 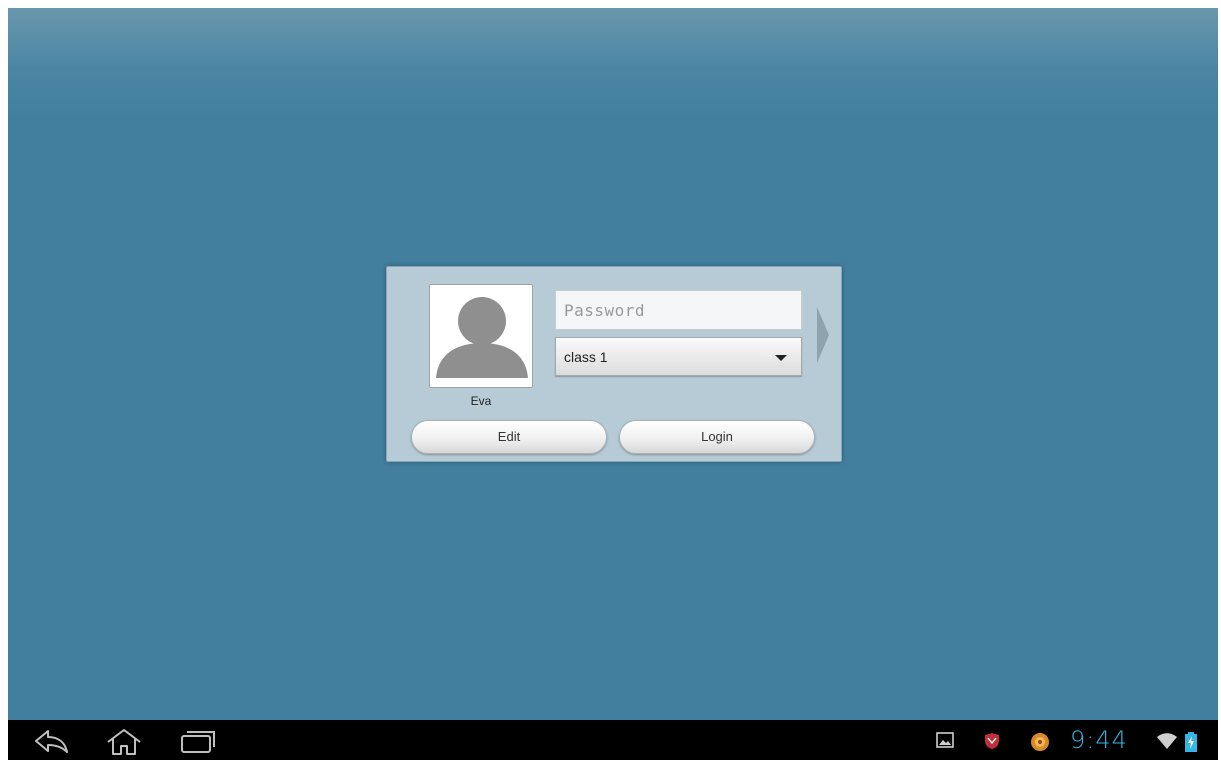 What do you see at coordinates (586, 357) in the screenshot?
I see `class-dropdown-value: class 1` at bounding box center [586, 357].